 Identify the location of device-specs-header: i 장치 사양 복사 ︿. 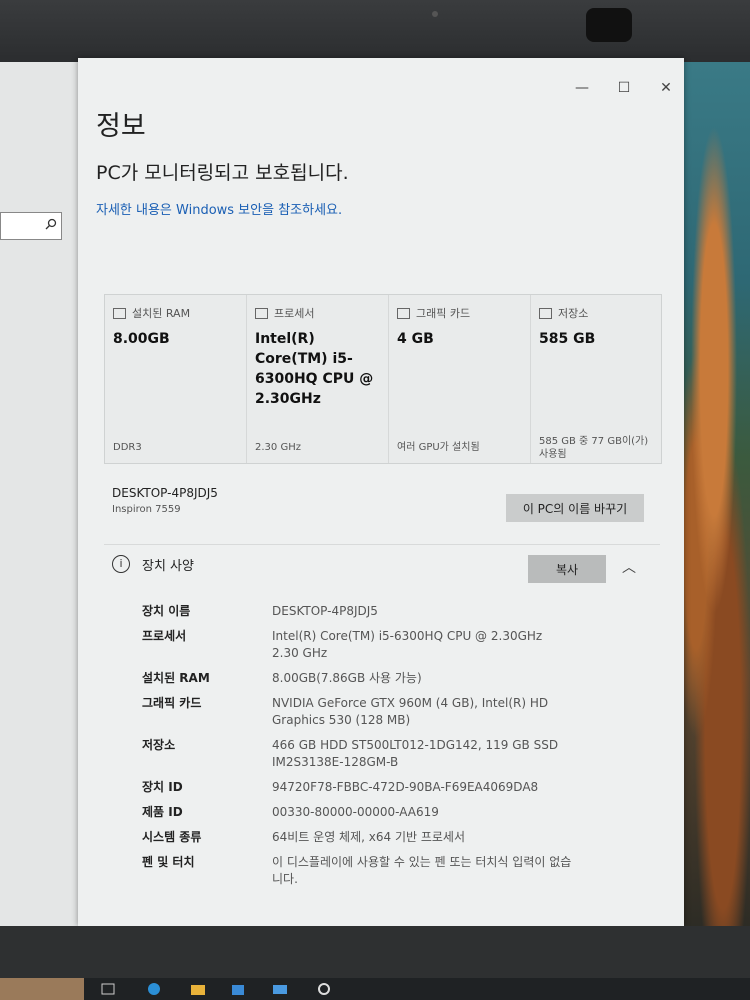
(382, 566).